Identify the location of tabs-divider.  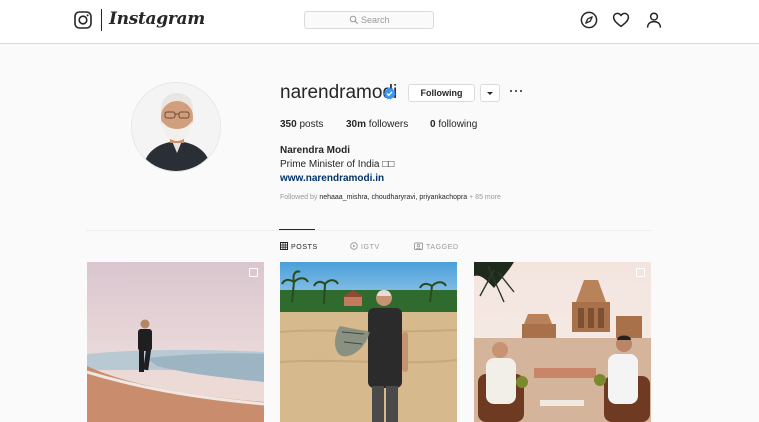
(369, 230).